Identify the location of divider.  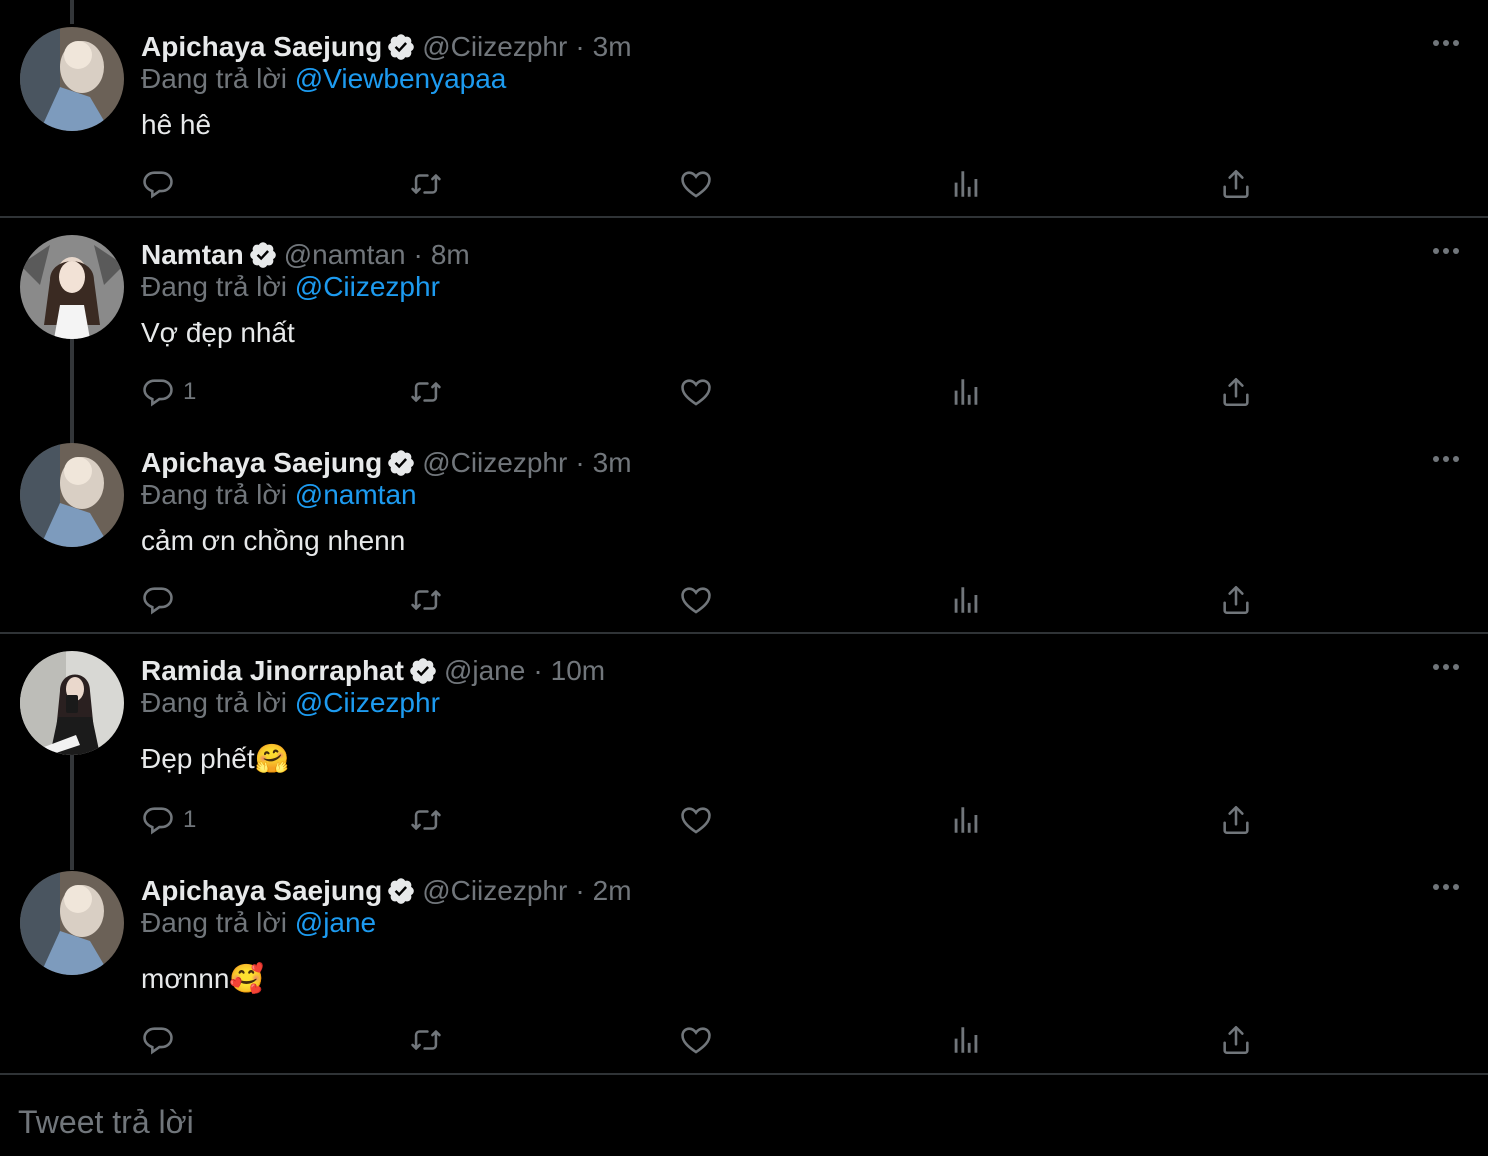
(744, 1074).